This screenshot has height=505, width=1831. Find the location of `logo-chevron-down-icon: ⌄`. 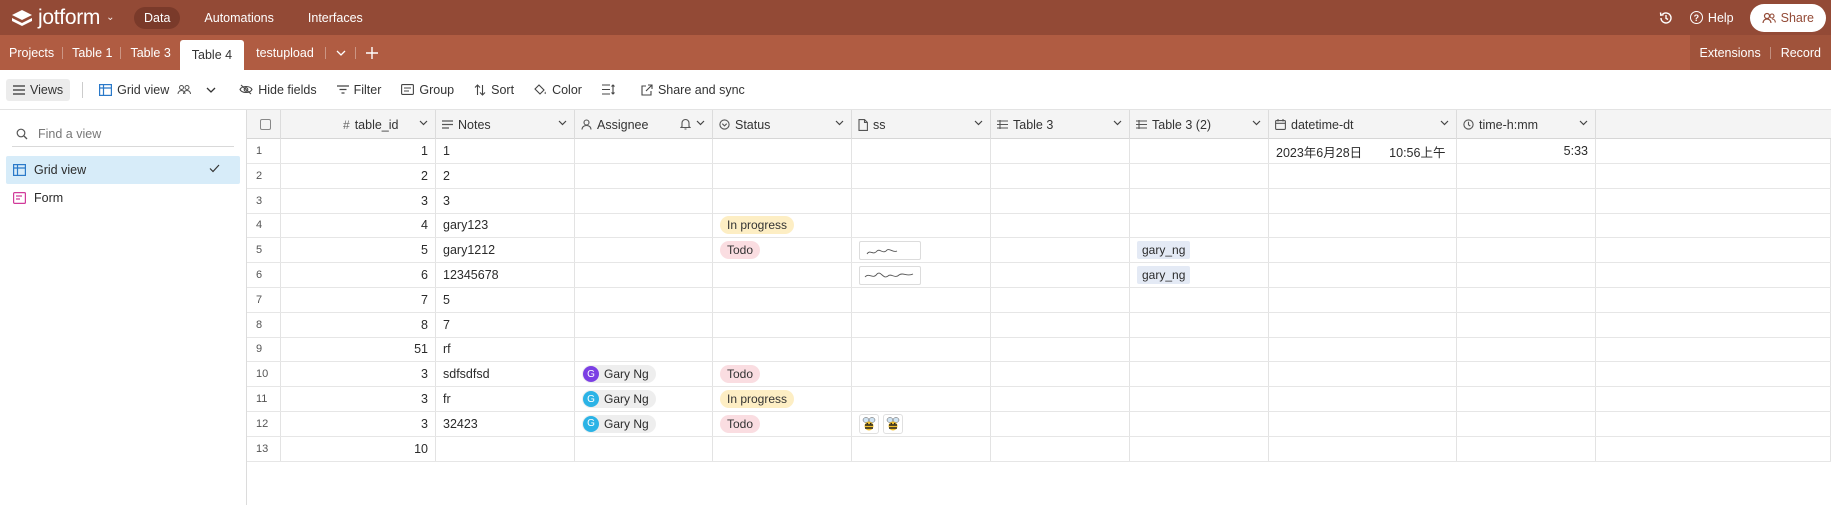

logo-chevron-down-icon: ⌄ is located at coordinates (110, 17).